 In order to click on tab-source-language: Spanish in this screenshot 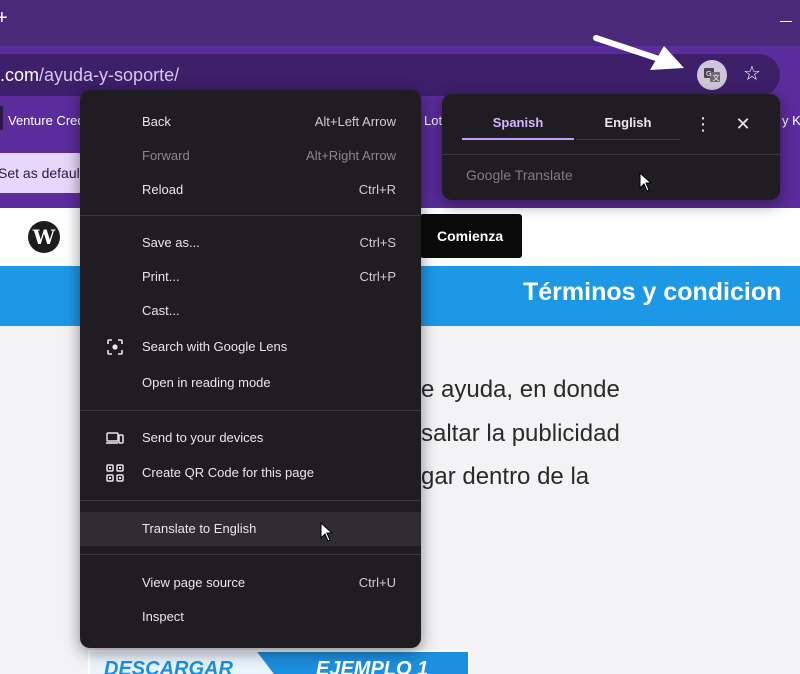, I will do `click(518, 124)`.